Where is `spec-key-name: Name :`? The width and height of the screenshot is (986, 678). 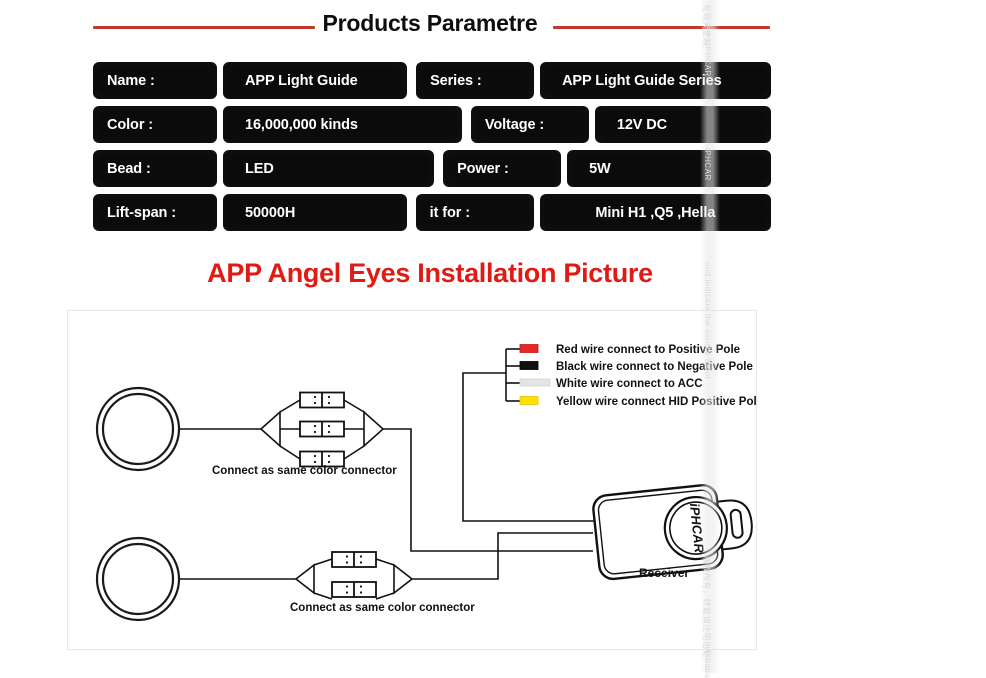
spec-key-name: Name : is located at coordinates (155, 80).